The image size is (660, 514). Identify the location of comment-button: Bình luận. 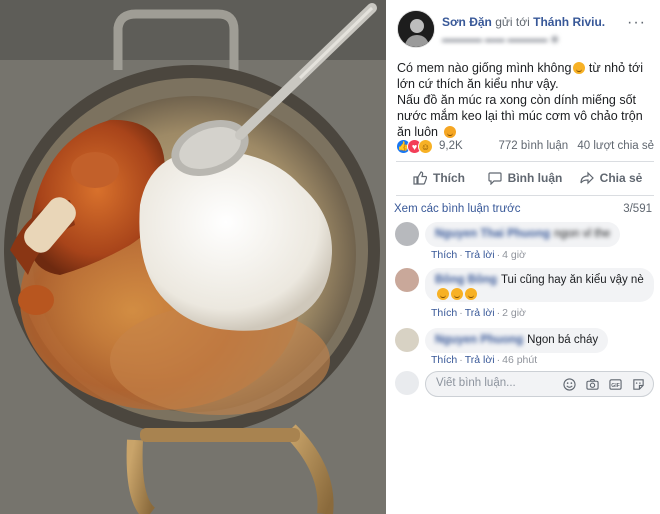
(525, 178).